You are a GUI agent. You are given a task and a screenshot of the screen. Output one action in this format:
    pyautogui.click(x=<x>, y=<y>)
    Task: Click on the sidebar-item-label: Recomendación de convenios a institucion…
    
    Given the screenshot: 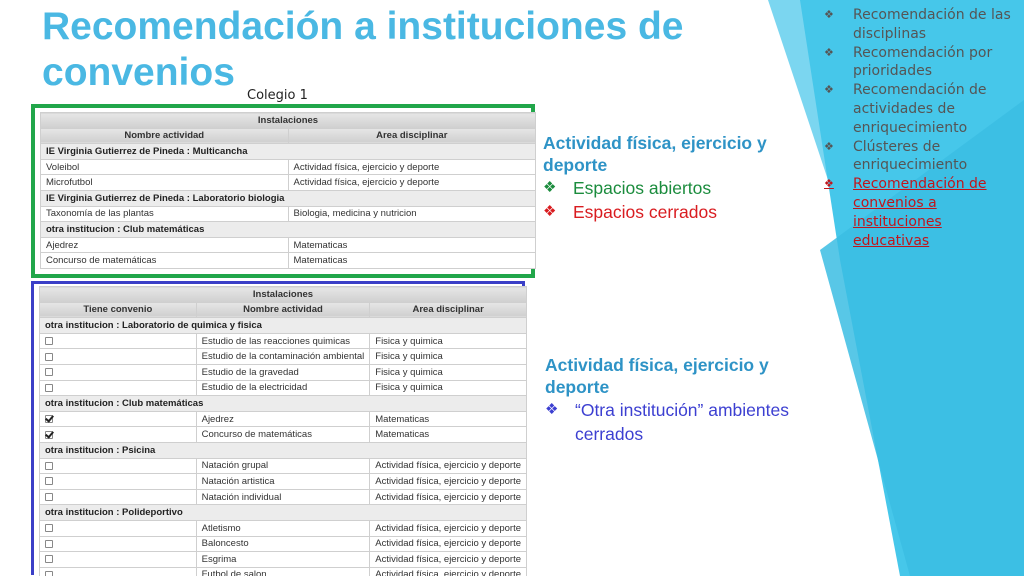 What is the action you would take?
    pyautogui.click(x=920, y=212)
    